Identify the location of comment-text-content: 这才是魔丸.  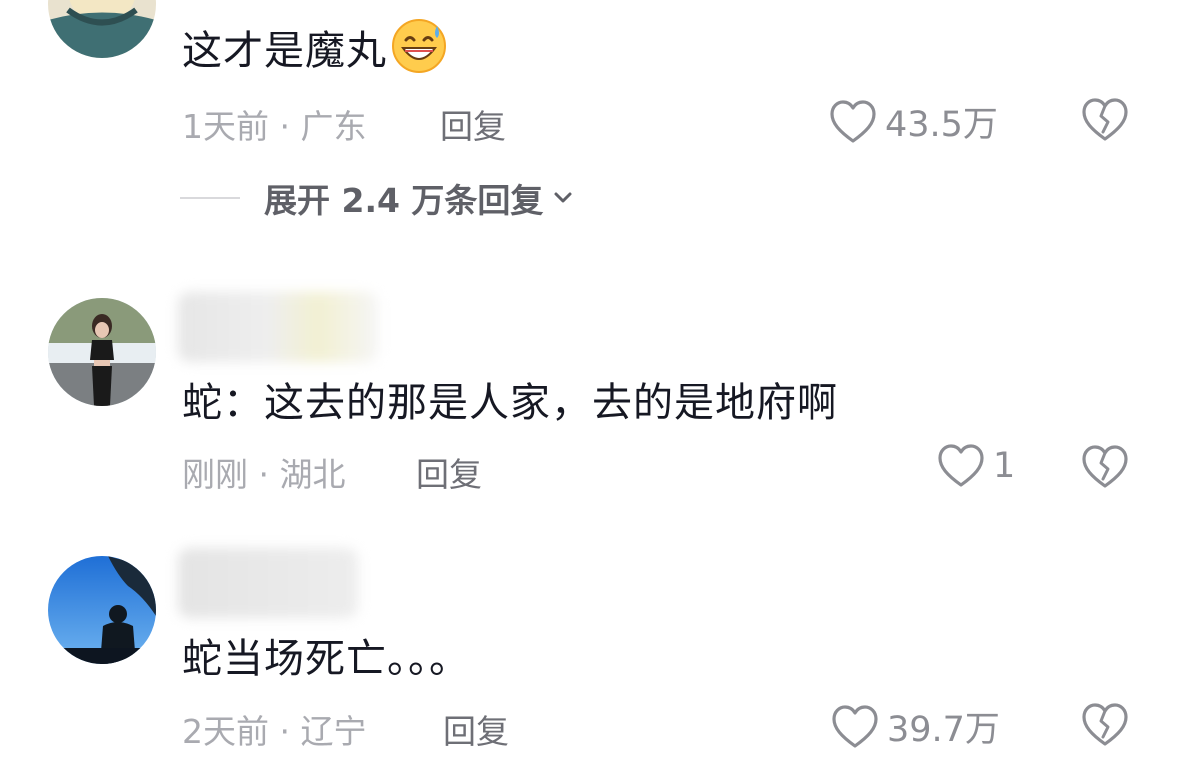
(284, 51).